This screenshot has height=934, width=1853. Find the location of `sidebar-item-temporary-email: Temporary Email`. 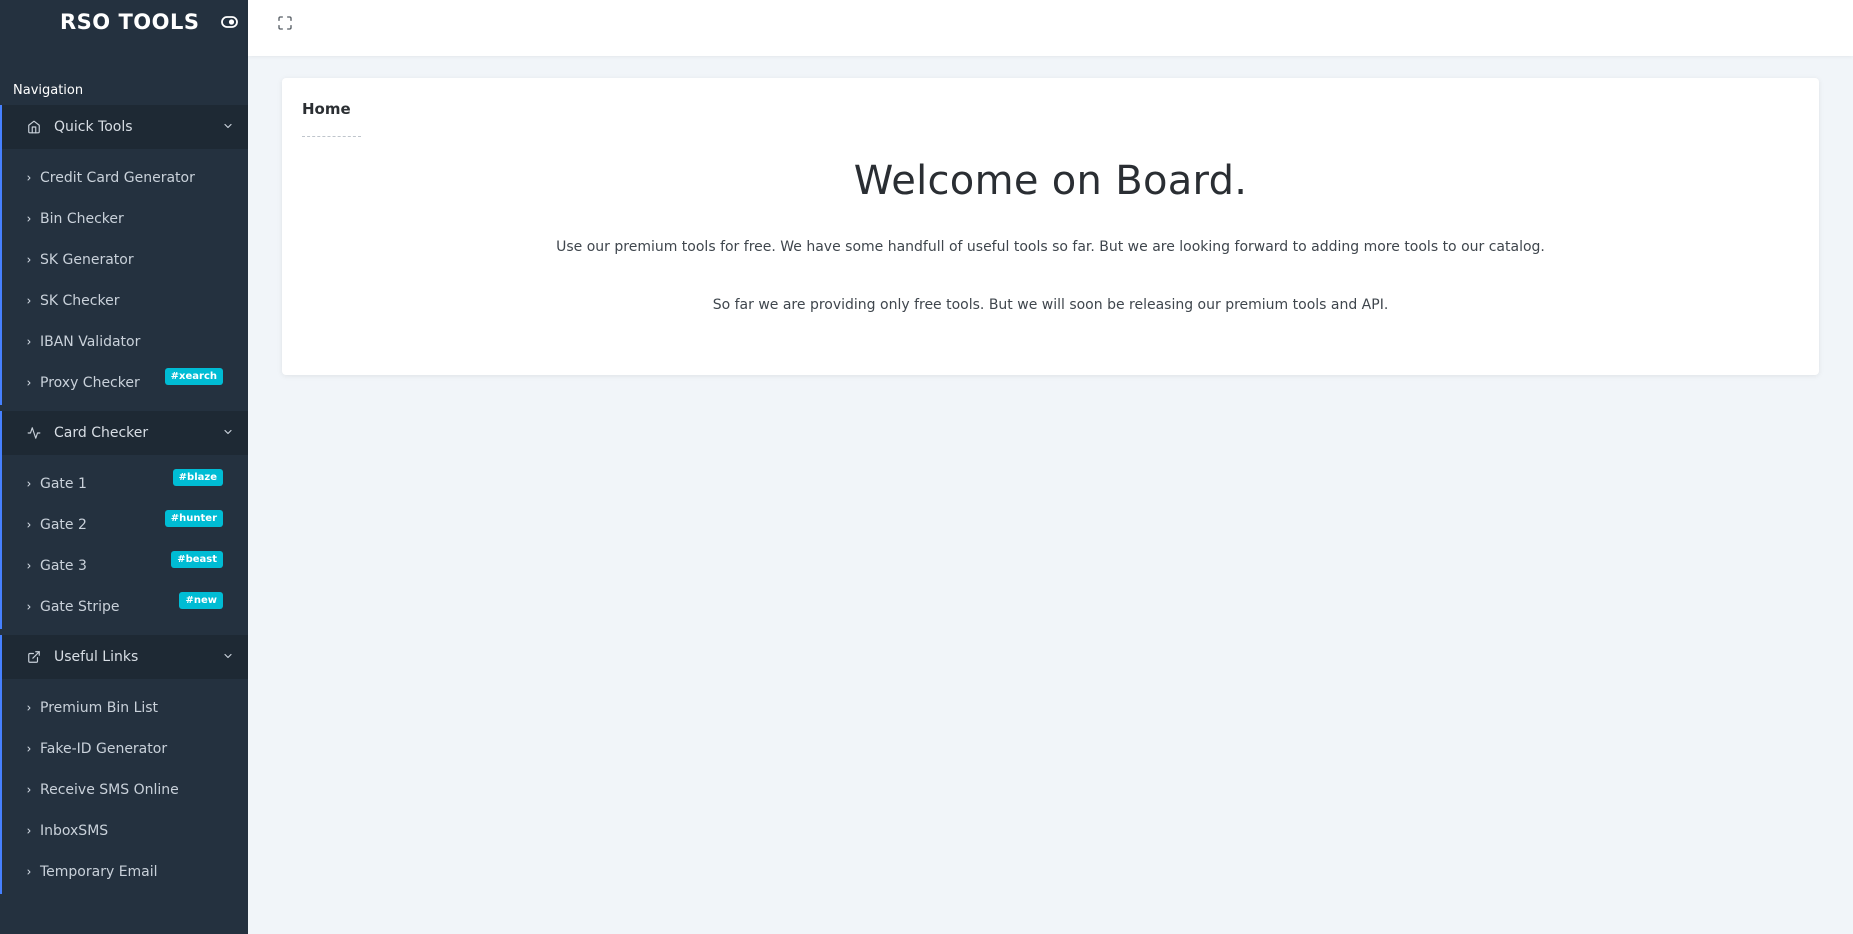

sidebar-item-temporary-email: Temporary Email is located at coordinates (125, 871).